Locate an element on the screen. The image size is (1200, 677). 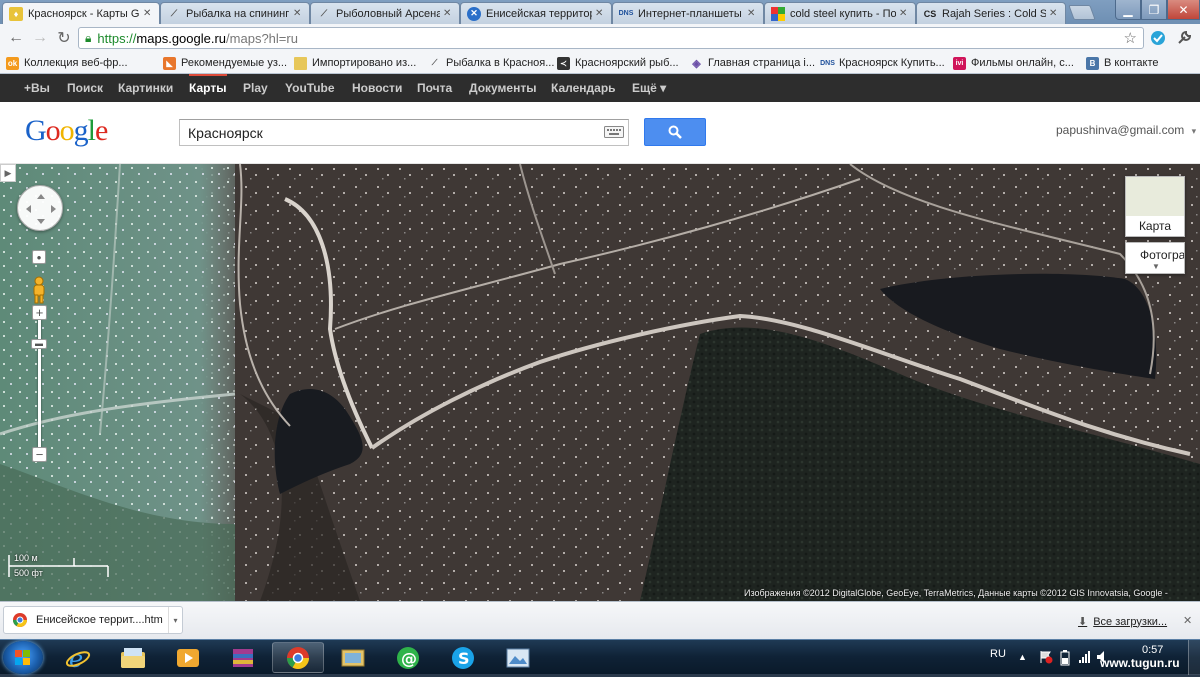
gbar-news: Новости is located at coordinates (377, 88).